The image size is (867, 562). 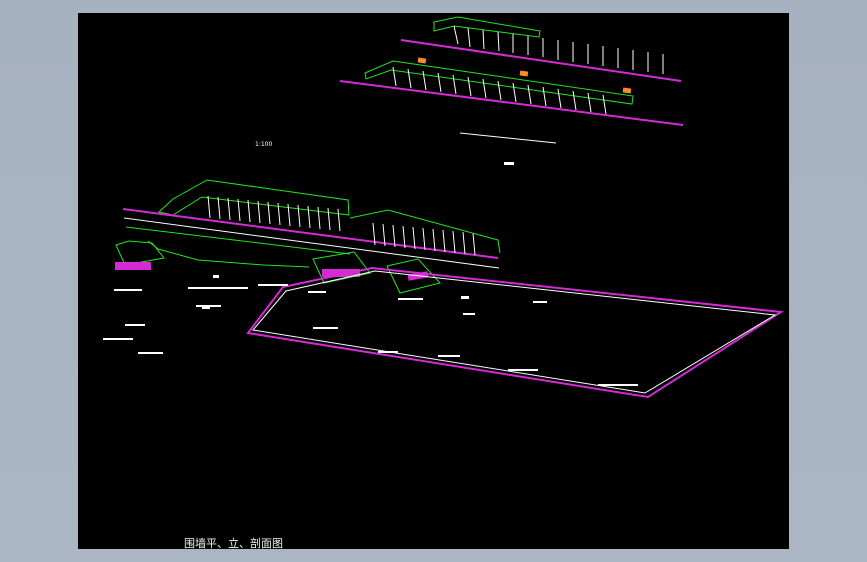 I want to click on drawing-title: 围墙平、立、剖面图, so click(x=233, y=543).